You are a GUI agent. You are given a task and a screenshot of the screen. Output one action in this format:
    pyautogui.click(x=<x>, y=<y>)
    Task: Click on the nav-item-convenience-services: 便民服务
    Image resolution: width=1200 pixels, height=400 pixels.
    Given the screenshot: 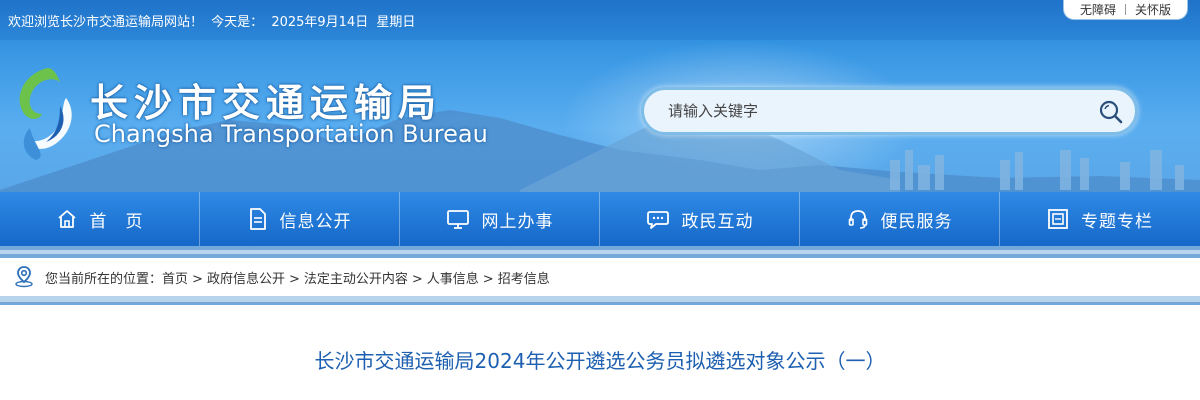 What is the action you would take?
    pyautogui.click(x=900, y=219)
    